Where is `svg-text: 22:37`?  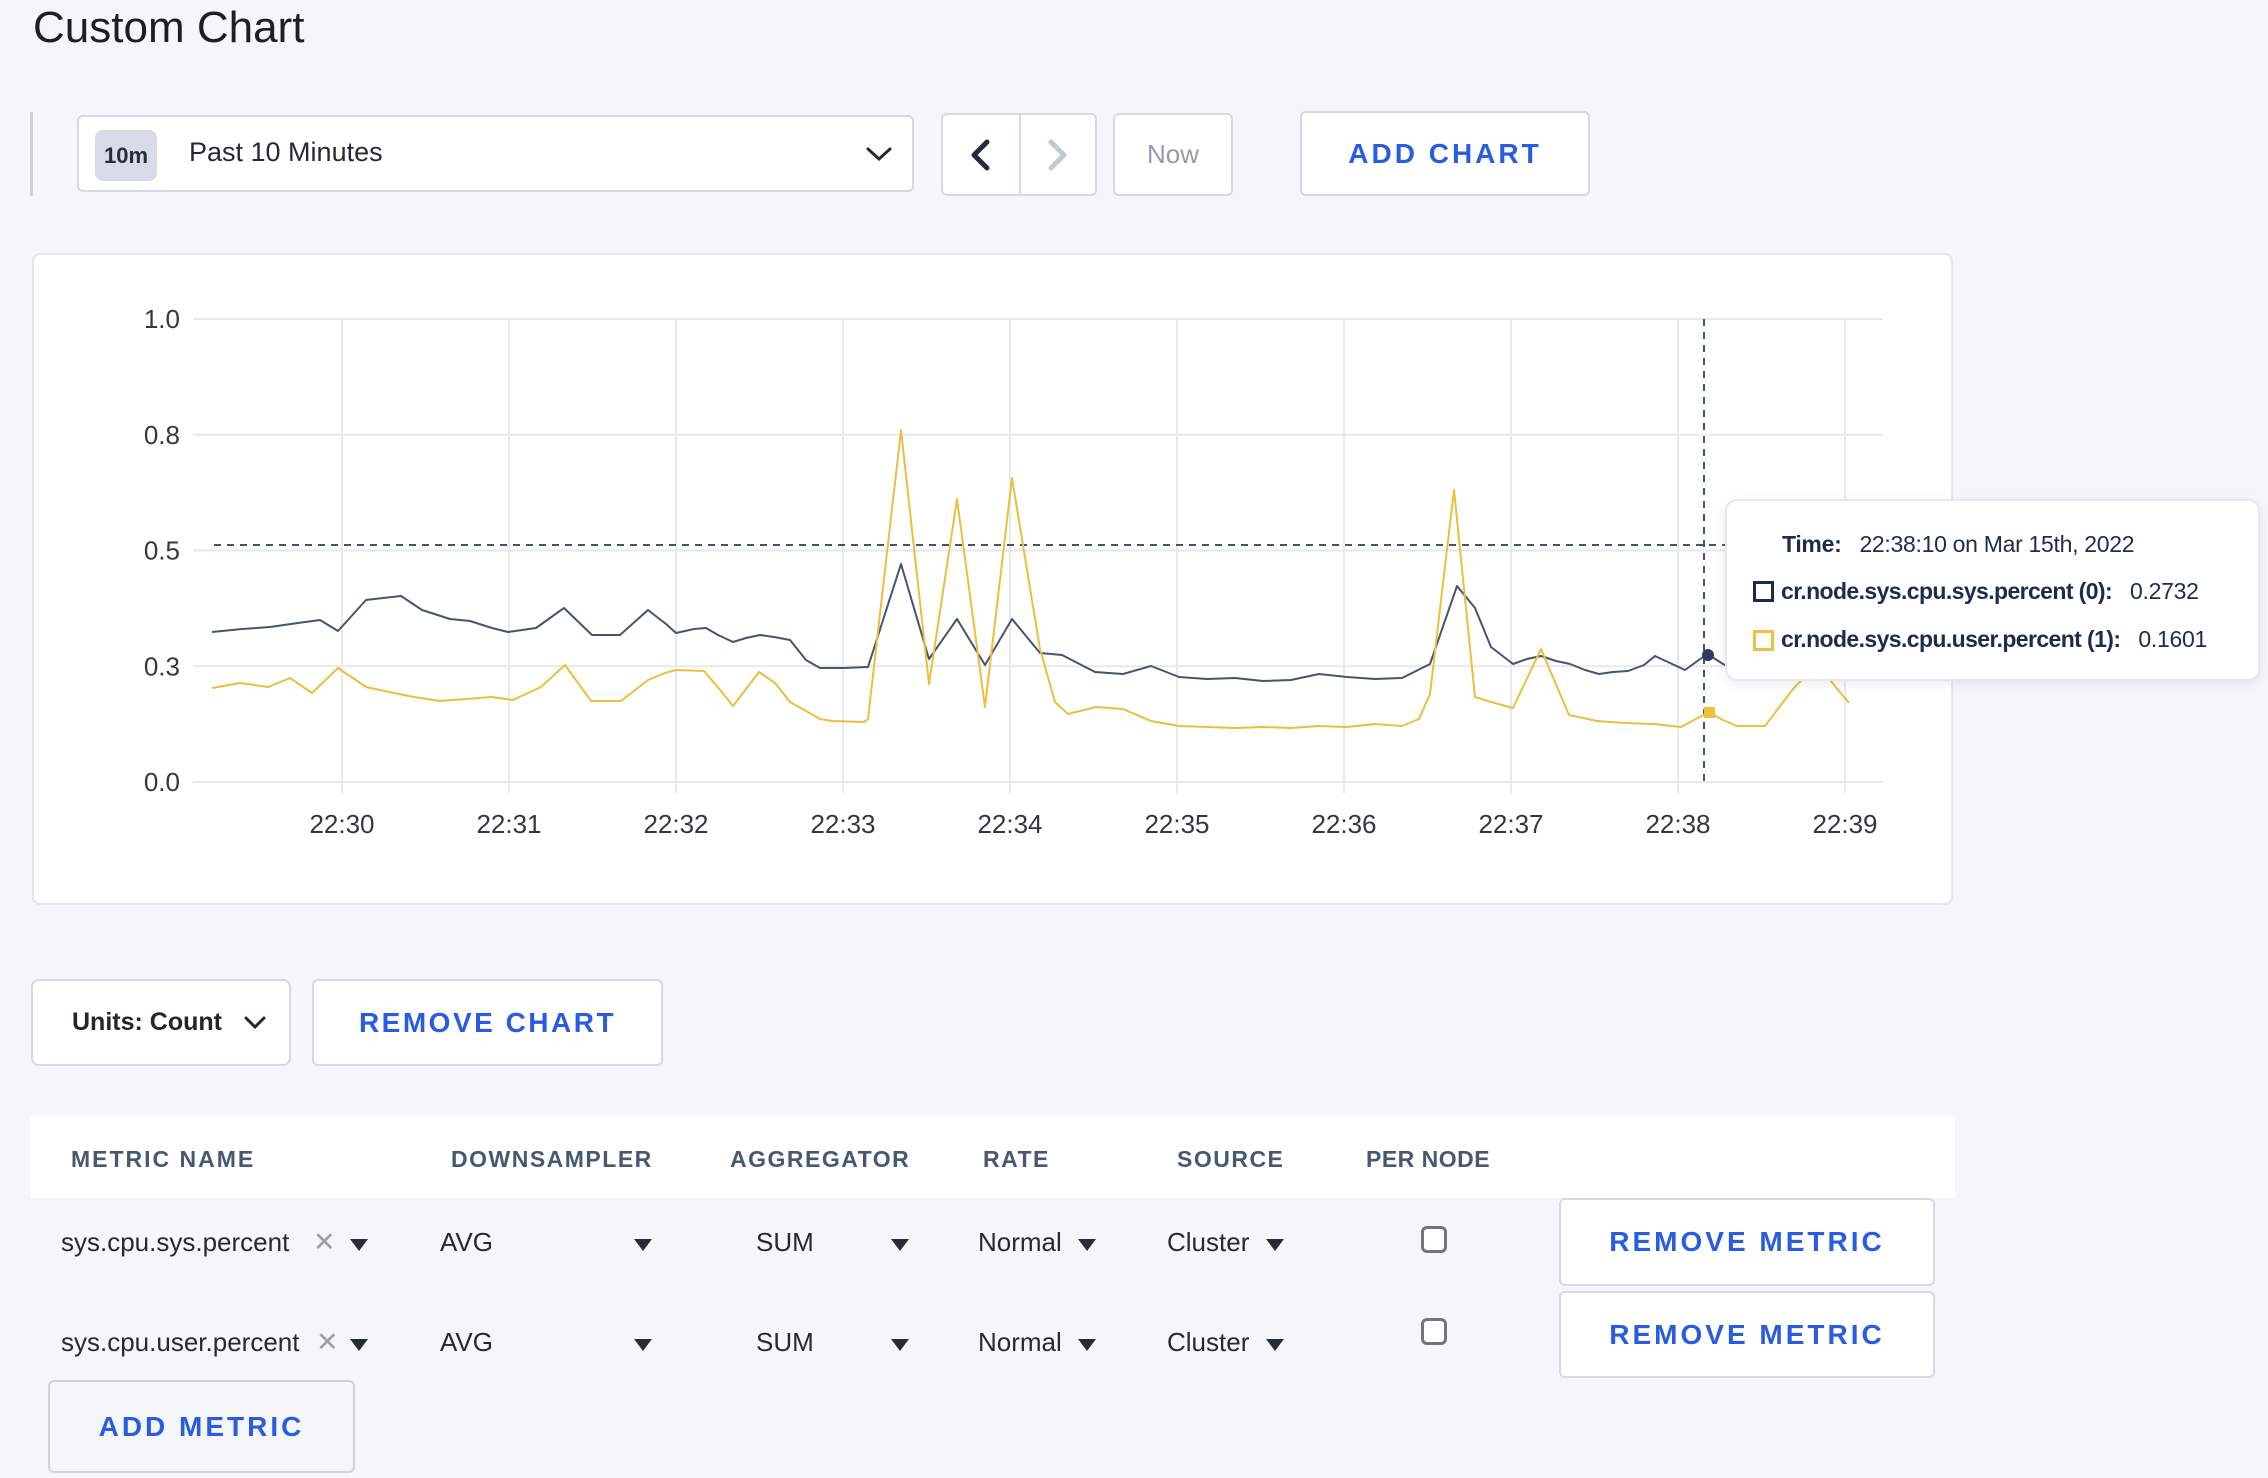 svg-text: 22:37 is located at coordinates (1510, 824).